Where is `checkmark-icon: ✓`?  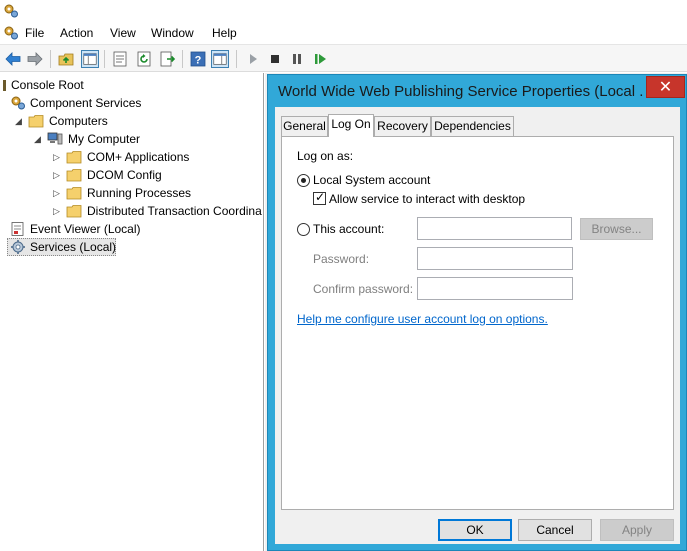
checkmark-icon: ✓ is located at coordinates (320, 197).